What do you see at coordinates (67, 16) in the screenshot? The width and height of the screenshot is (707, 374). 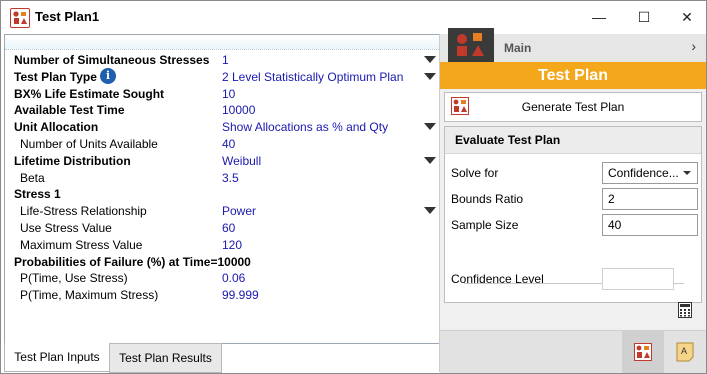 I see `window-title: Test Plan1` at bounding box center [67, 16].